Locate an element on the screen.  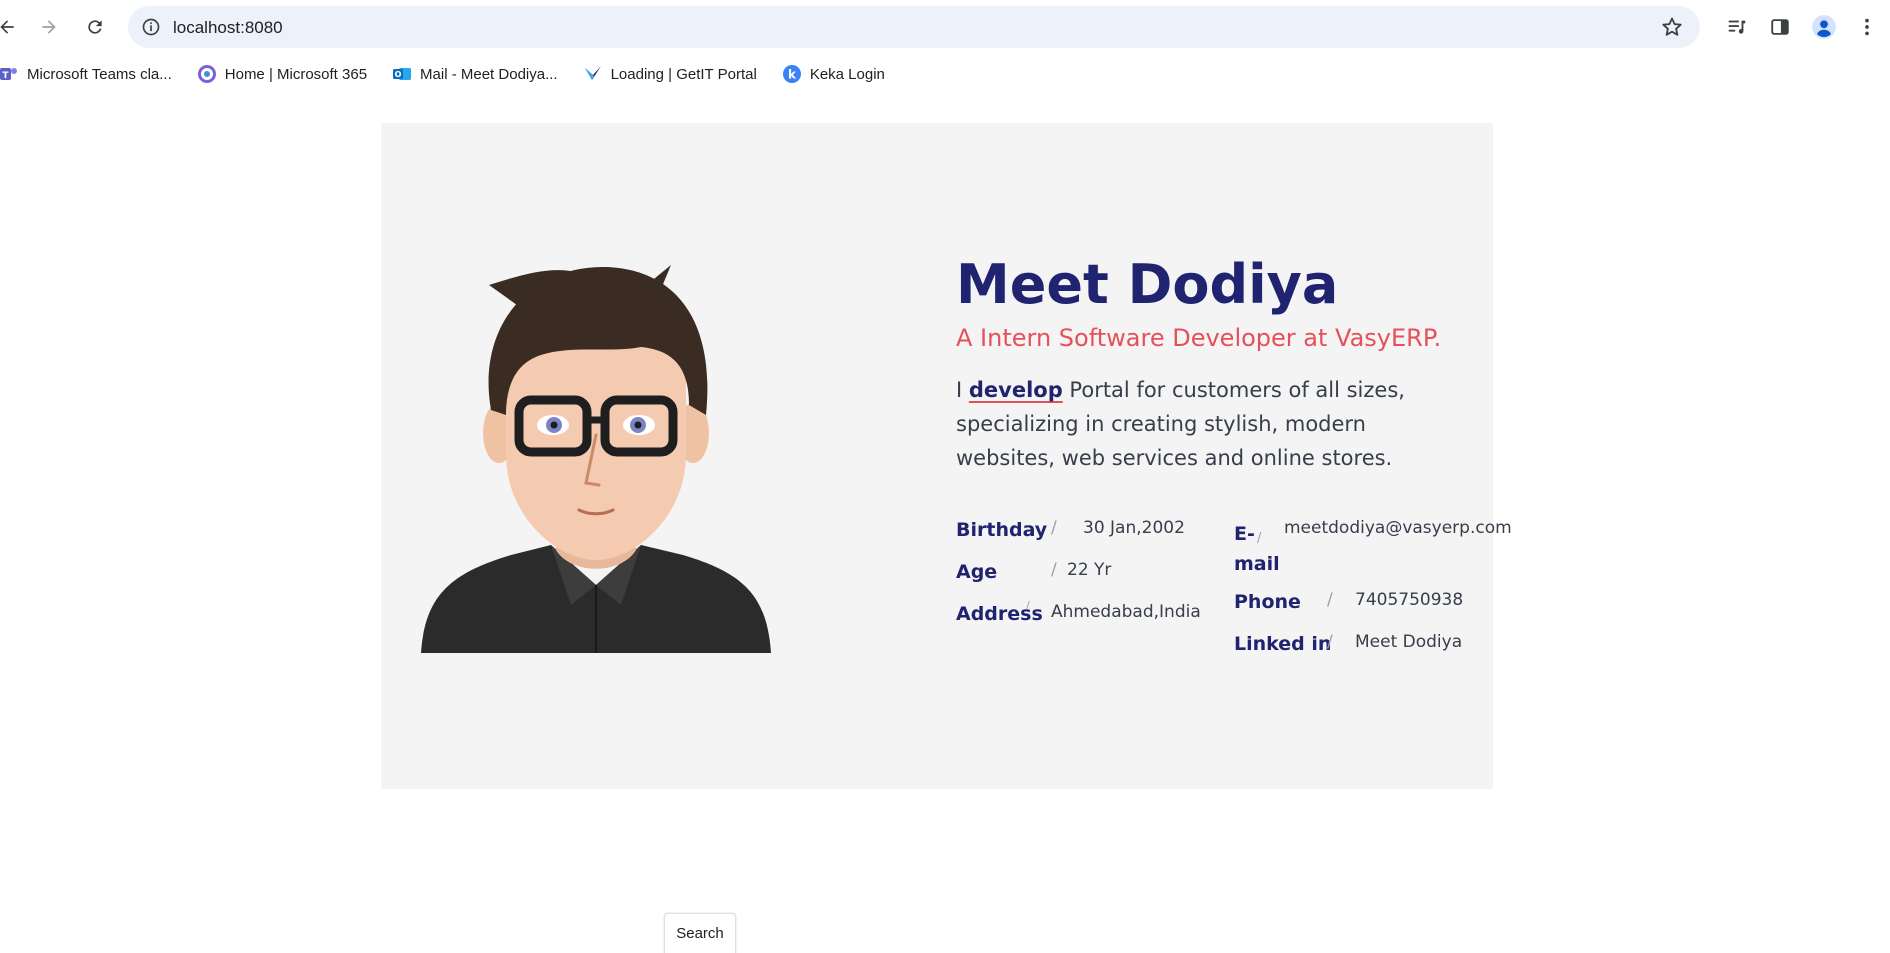
back-arrow-icon is located at coordinates (7, 27).